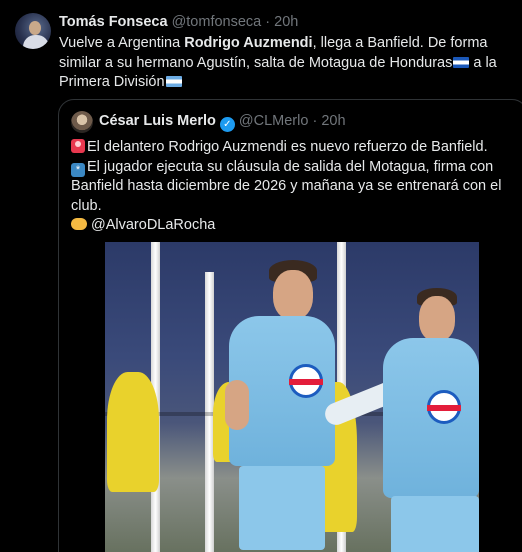  Describe the element at coordinates (333, 121) in the screenshot. I see `quote-time: 20h` at that location.